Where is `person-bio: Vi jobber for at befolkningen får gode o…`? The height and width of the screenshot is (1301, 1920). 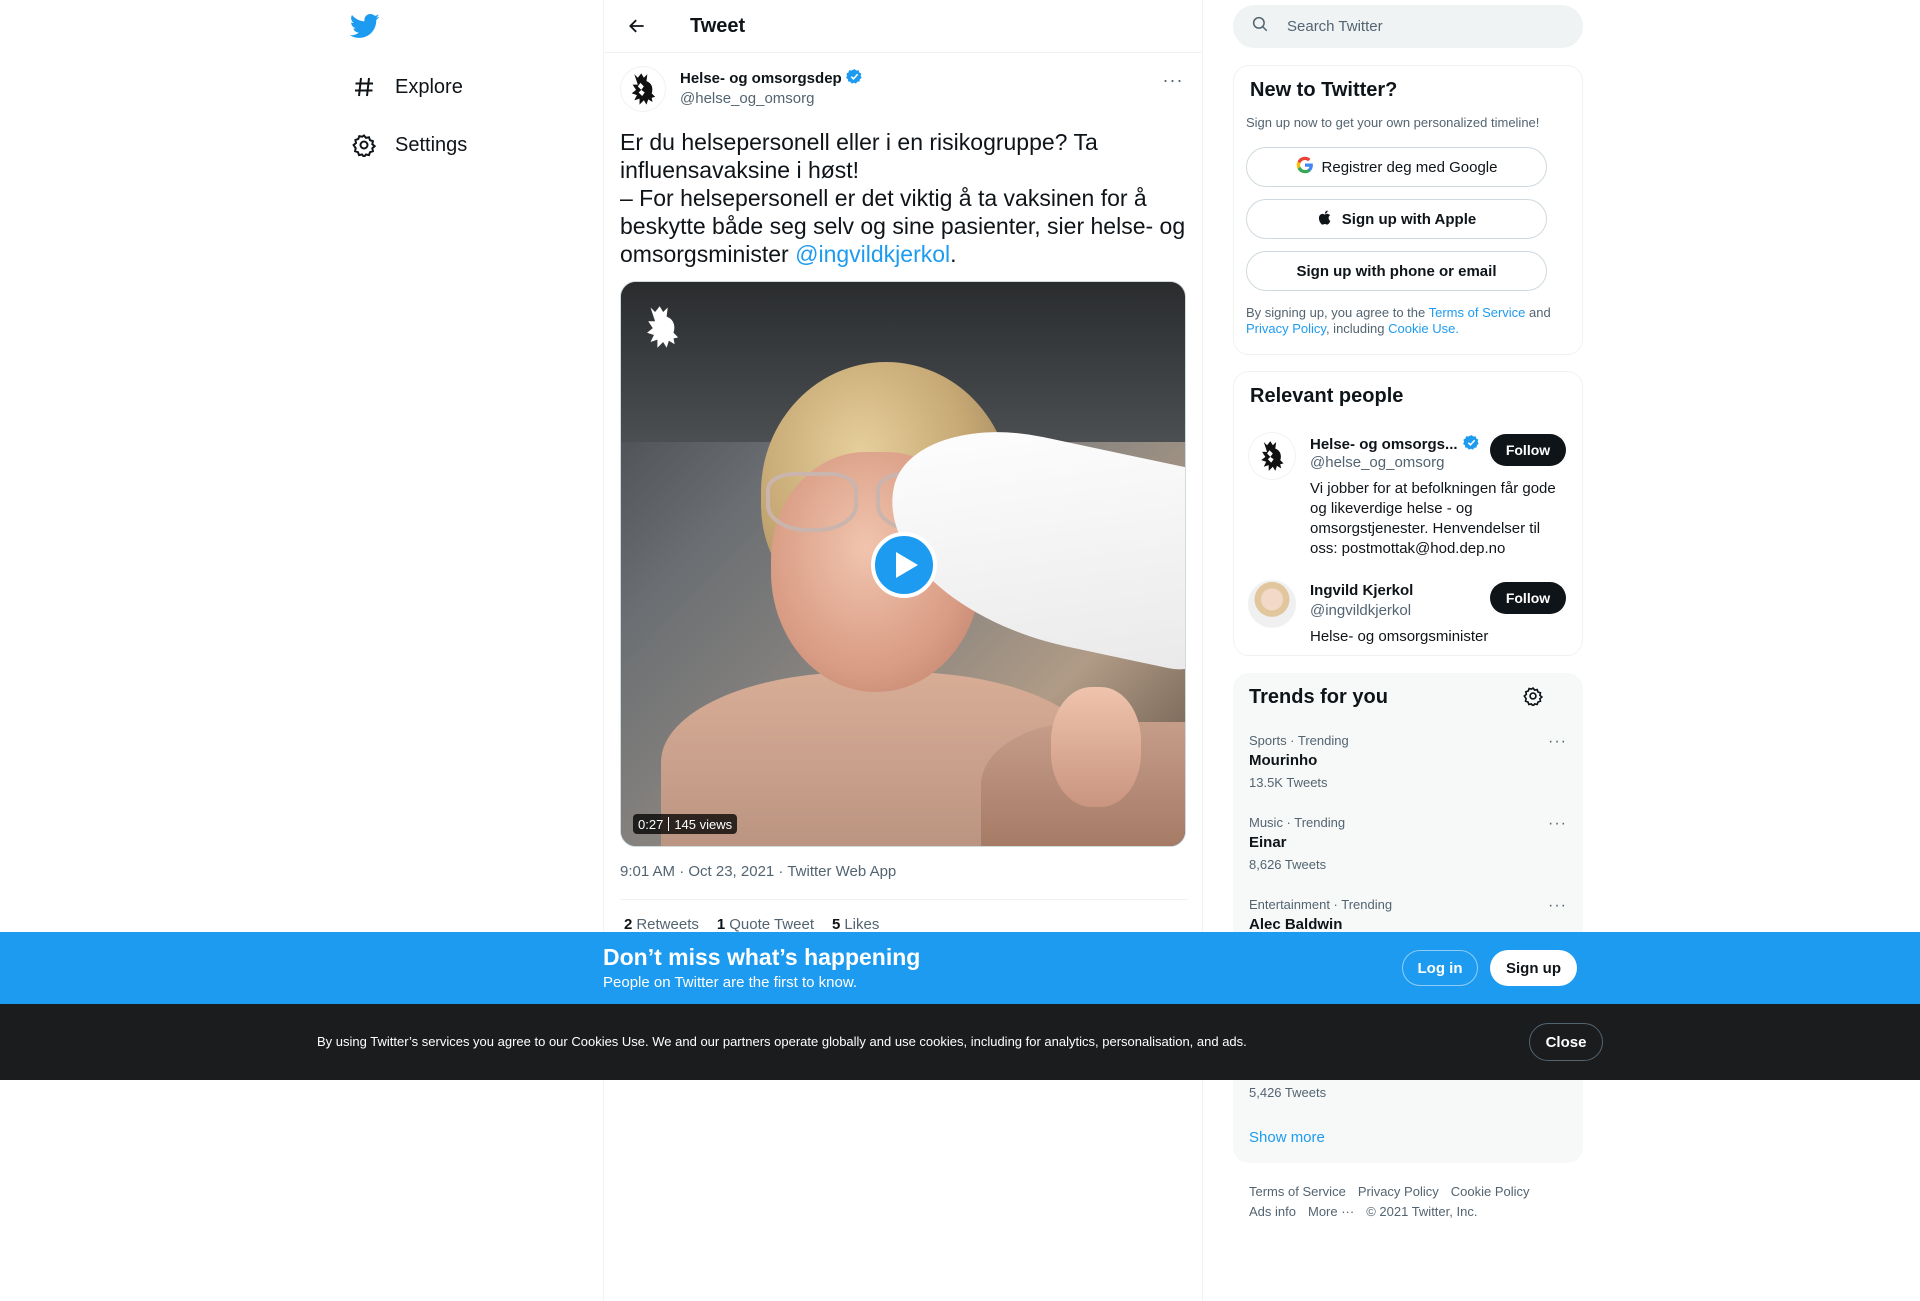
person-bio: Vi jobber for at befolkningen får gode o… is located at coordinates (1433, 518).